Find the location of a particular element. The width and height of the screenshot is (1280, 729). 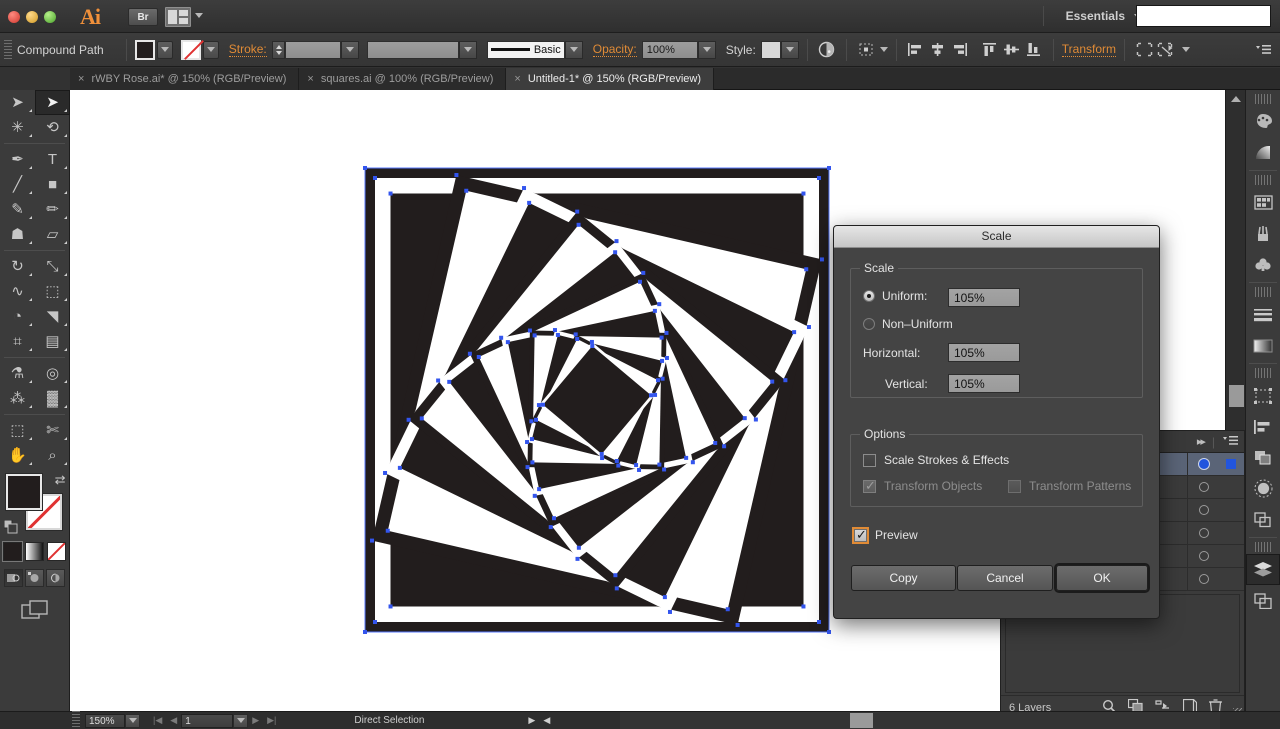

align-left-icon is located at coordinates (916, 50).